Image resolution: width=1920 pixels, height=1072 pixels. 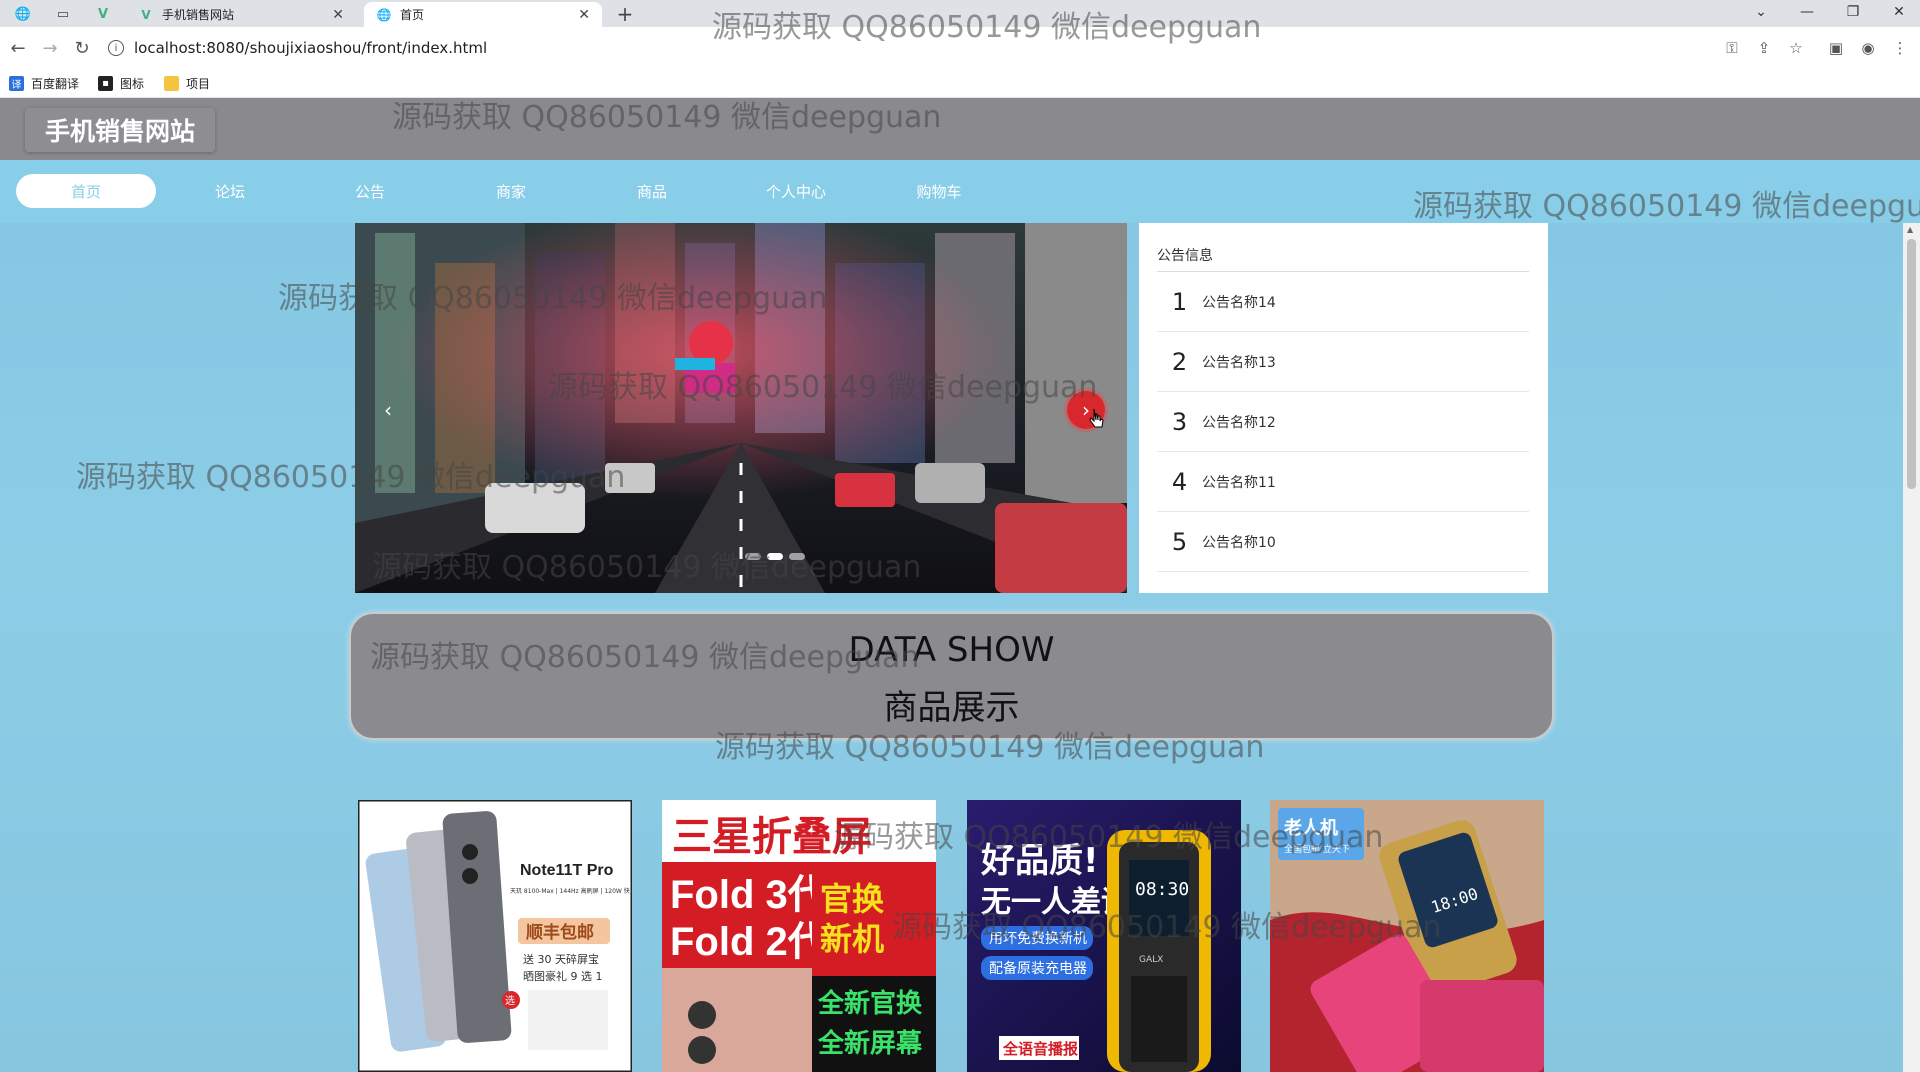 What do you see at coordinates (1239, 362) in the screenshot?
I see `notice-name: 公告名称13` at bounding box center [1239, 362].